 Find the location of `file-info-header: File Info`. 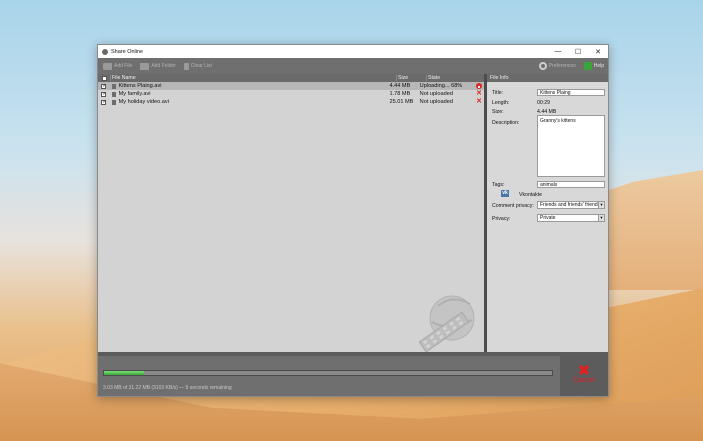

file-info-header: File Info is located at coordinates (547, 78).